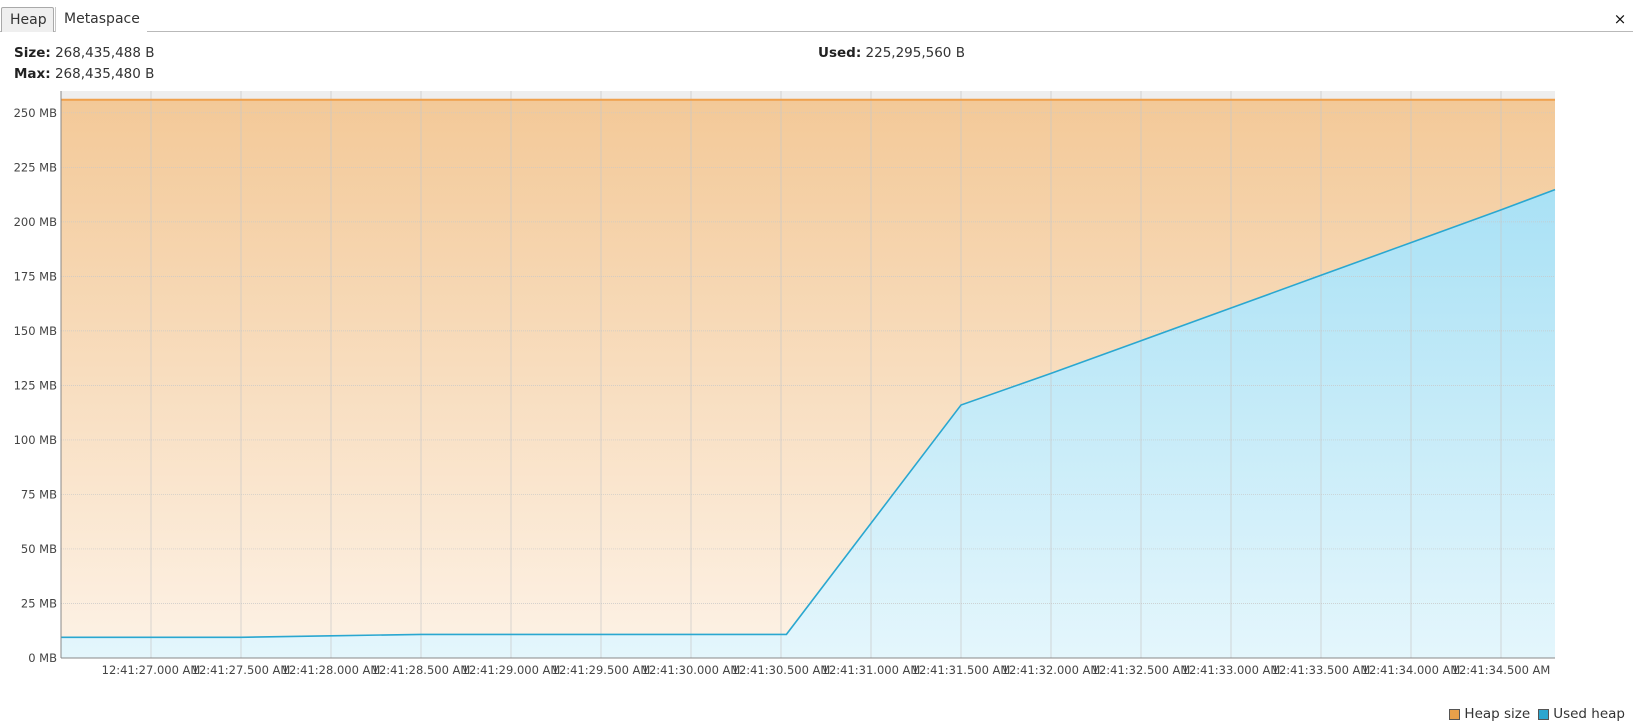 Image resolution: width=1633 pixels, height=728 pixels. I want to click on x-tick-label: 12:41:30.500 AM, so click(781, 670).